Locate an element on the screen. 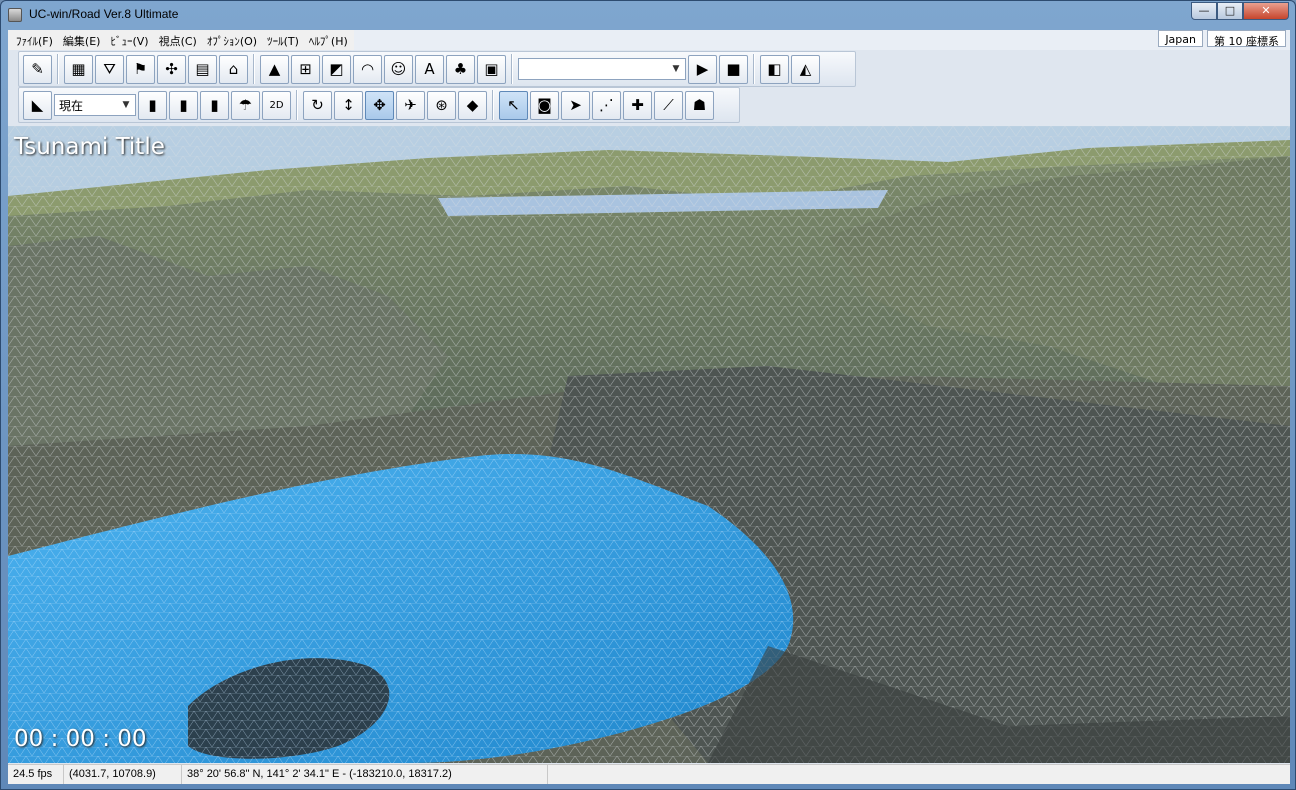 The width and height of the screenshot is (1296, 790). window-title: UC-win/Road Ver.8 Ultimate is located at coordinates (104, 14).